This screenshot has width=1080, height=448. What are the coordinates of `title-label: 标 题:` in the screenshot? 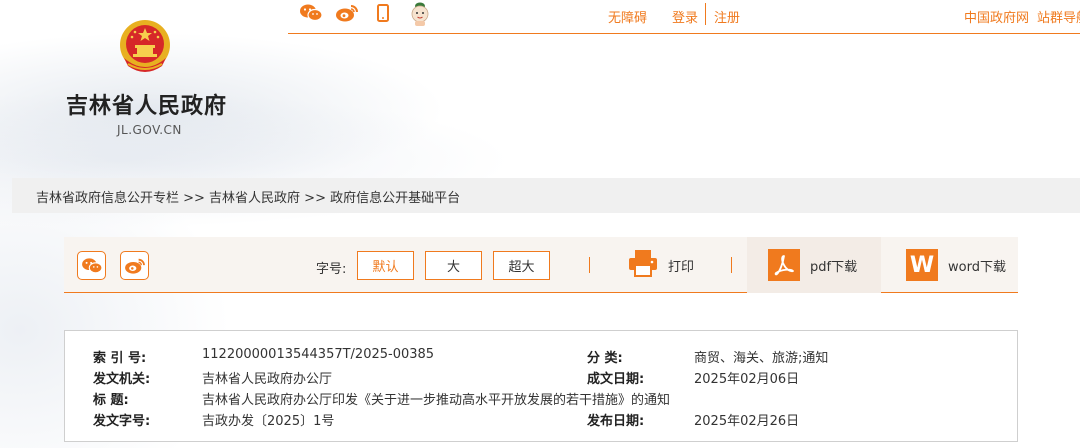 It's located at (111, 400).